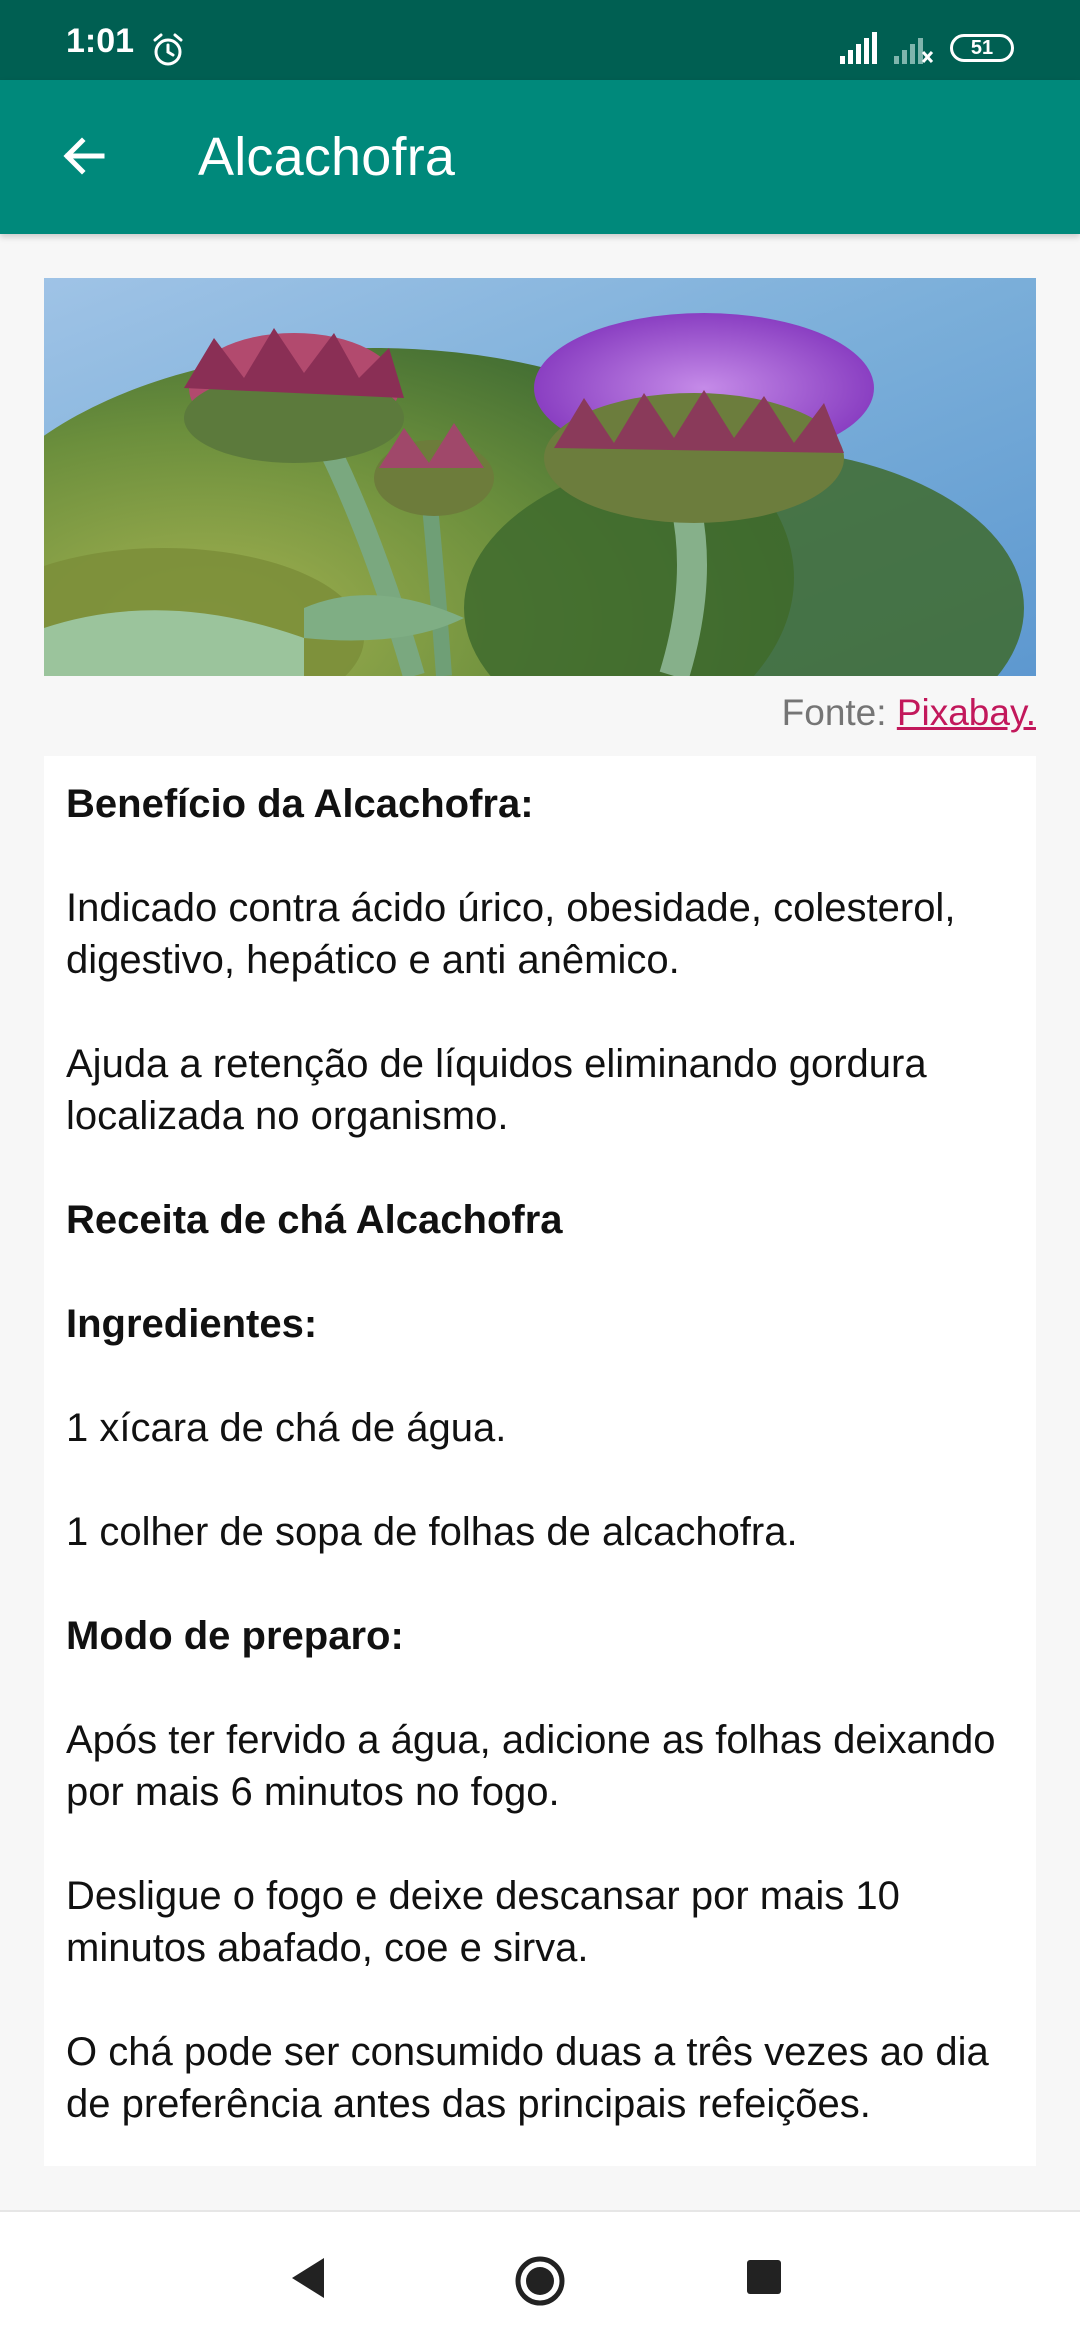 The width and height of the screenshot is (1080, 2342). I want to click on recipe-heading: Receita de chá Alcachofra, so click(314, 1220).